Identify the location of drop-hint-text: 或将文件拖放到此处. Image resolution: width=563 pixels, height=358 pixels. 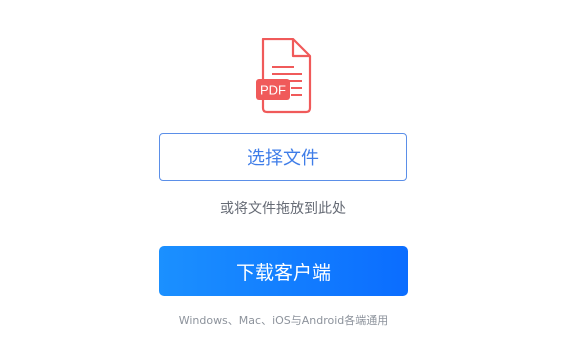
(283, 209).